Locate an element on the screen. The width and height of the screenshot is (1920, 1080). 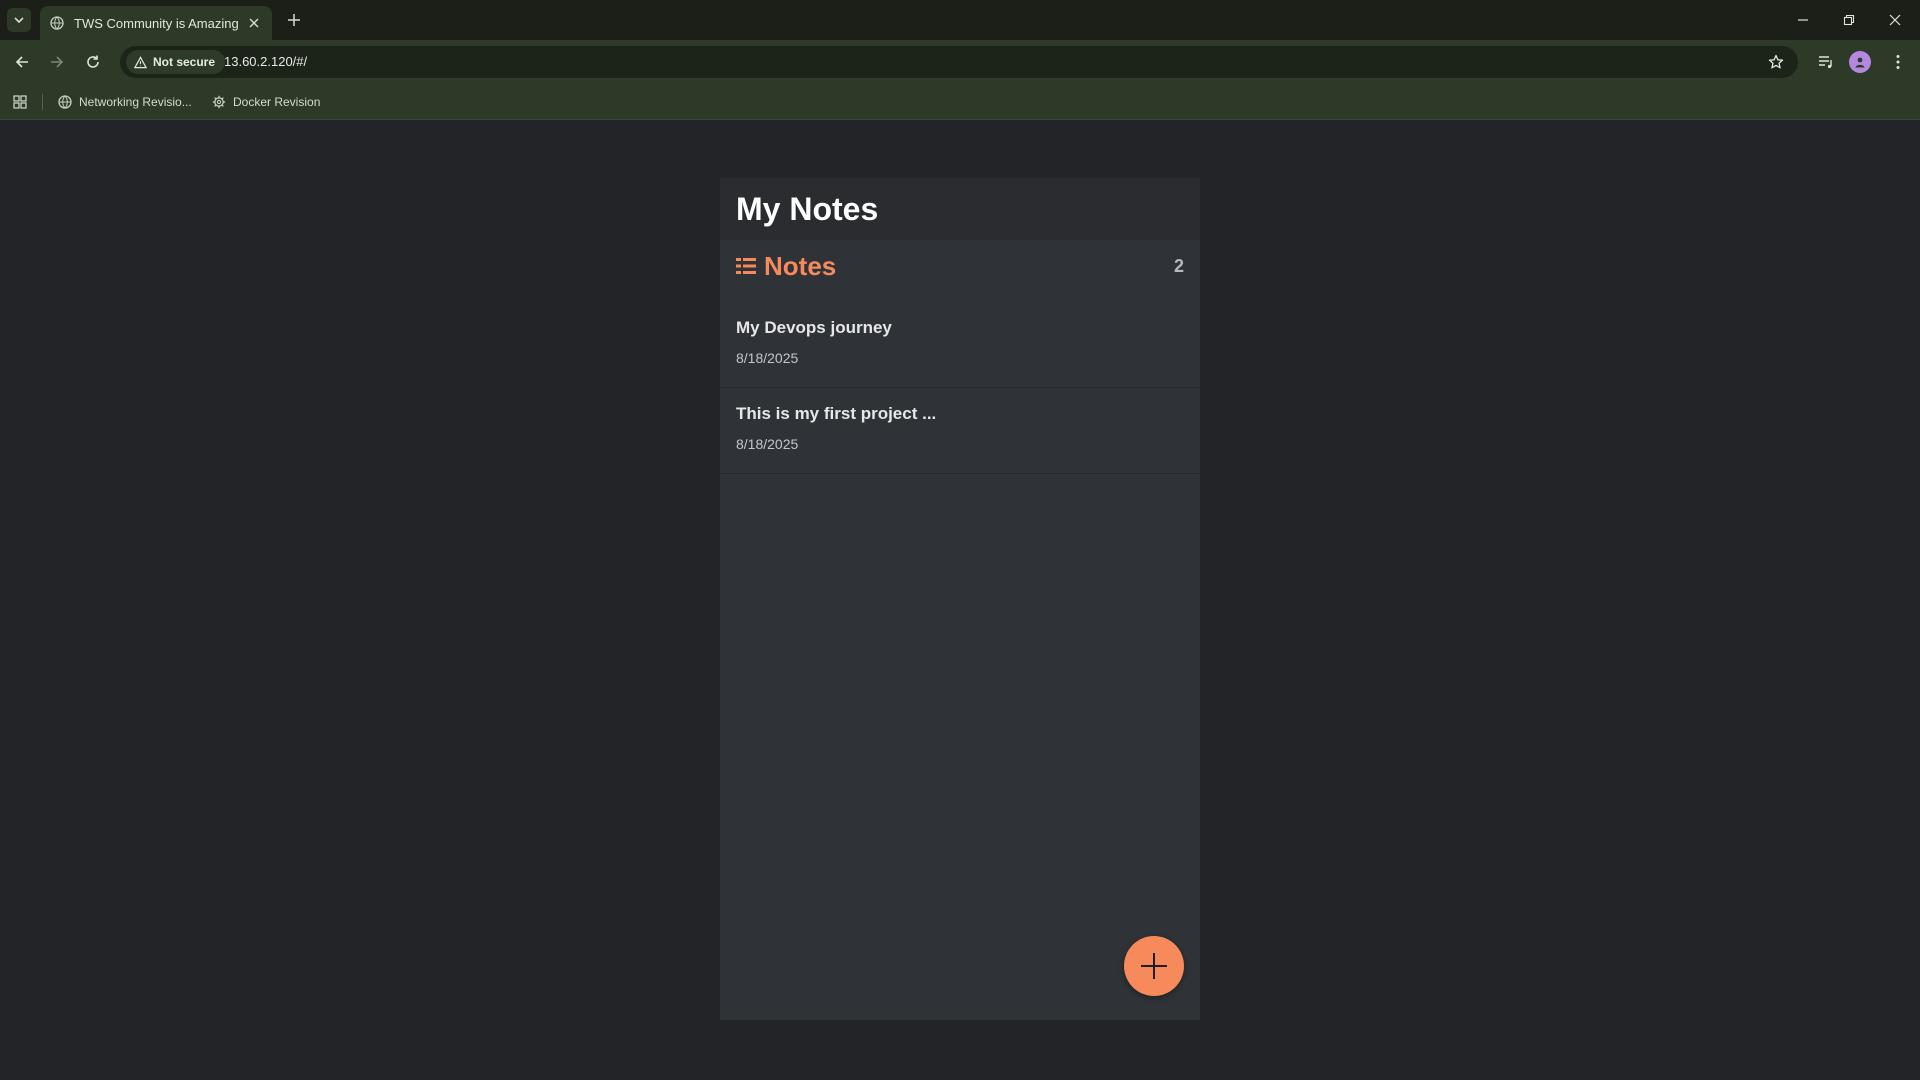
playlist-icon is located at coordinates (1825, 62).